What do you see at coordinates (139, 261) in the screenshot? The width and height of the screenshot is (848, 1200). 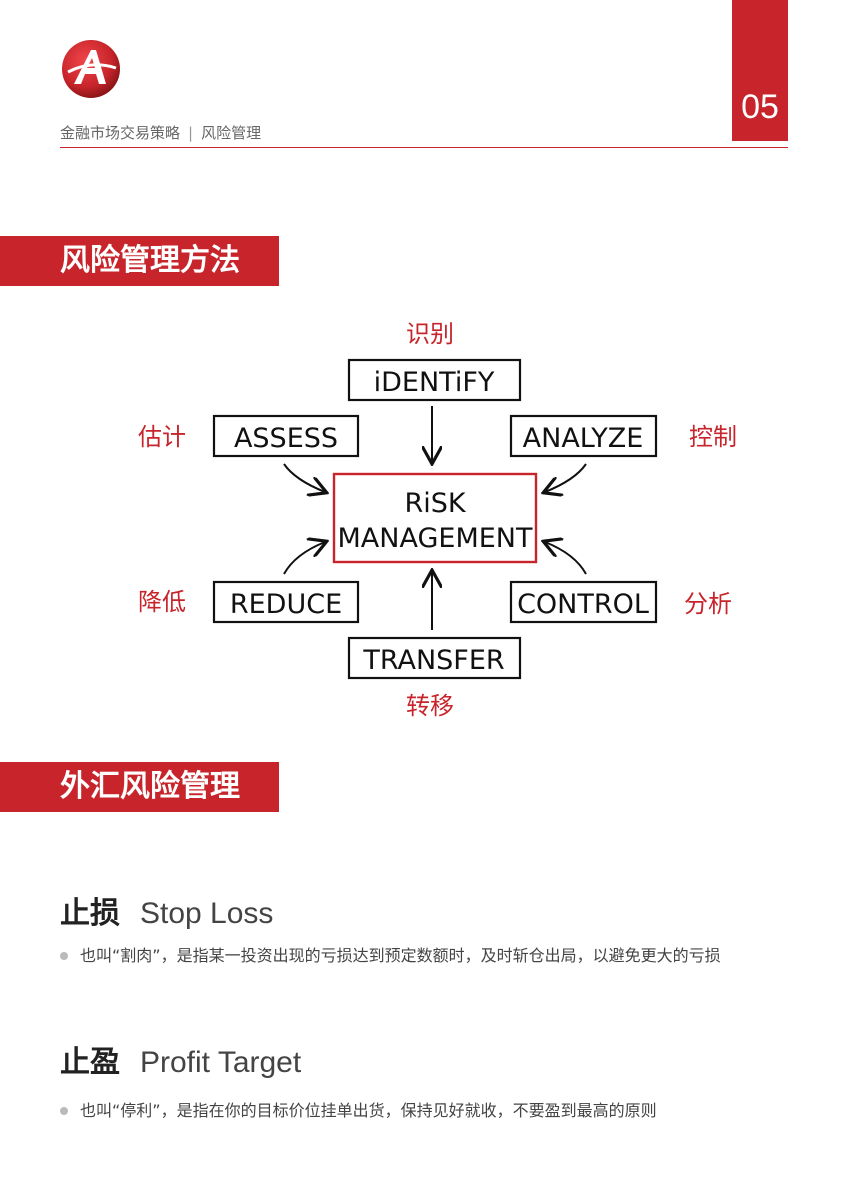 I see `section-title-risk-methods: 风险管理方法` at bounding box center [139, 261].